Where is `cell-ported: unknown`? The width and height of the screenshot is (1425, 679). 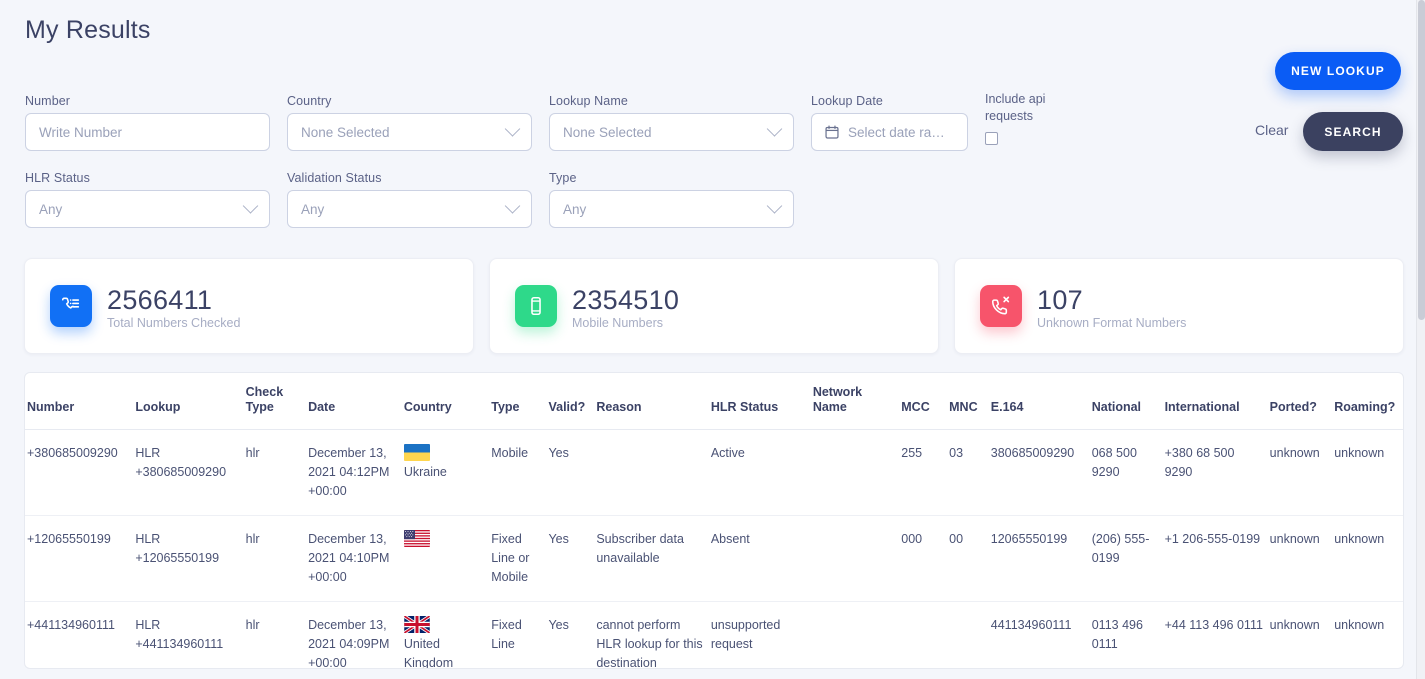
cell-ported: unknown is located at coordinates (1302, 558).